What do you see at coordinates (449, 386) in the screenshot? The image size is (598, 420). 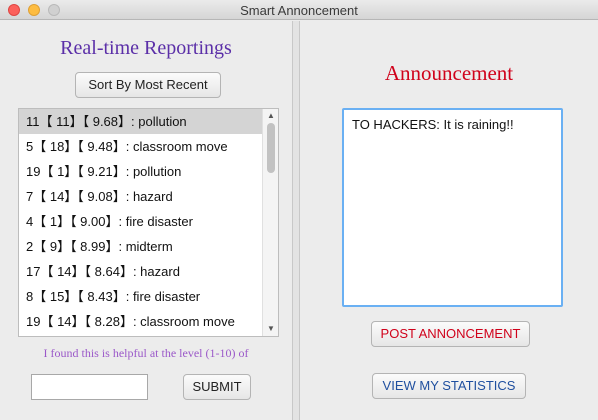 I see `view-statistics-button: VIEW MY STATISTICS` at bounding box center [449, 386].